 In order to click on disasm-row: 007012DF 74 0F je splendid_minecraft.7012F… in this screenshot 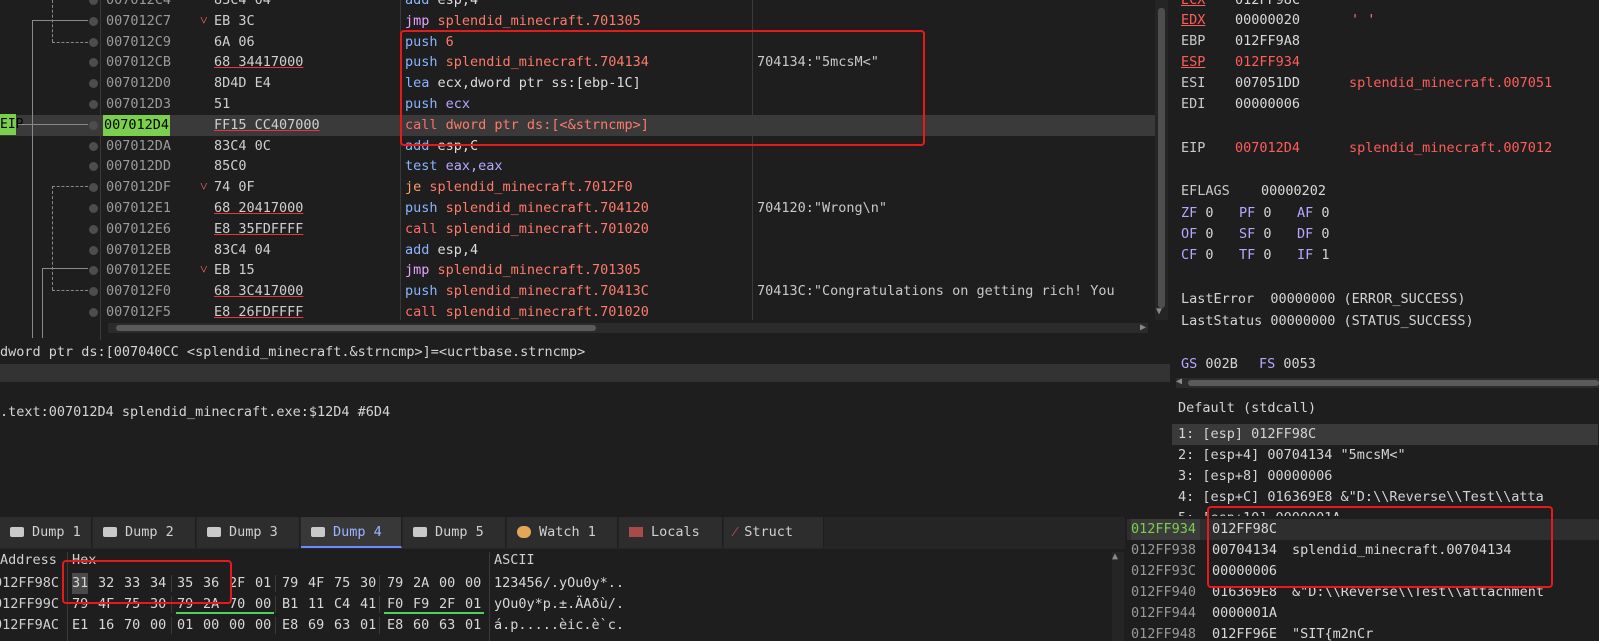, I will do `click(577, 187)`.